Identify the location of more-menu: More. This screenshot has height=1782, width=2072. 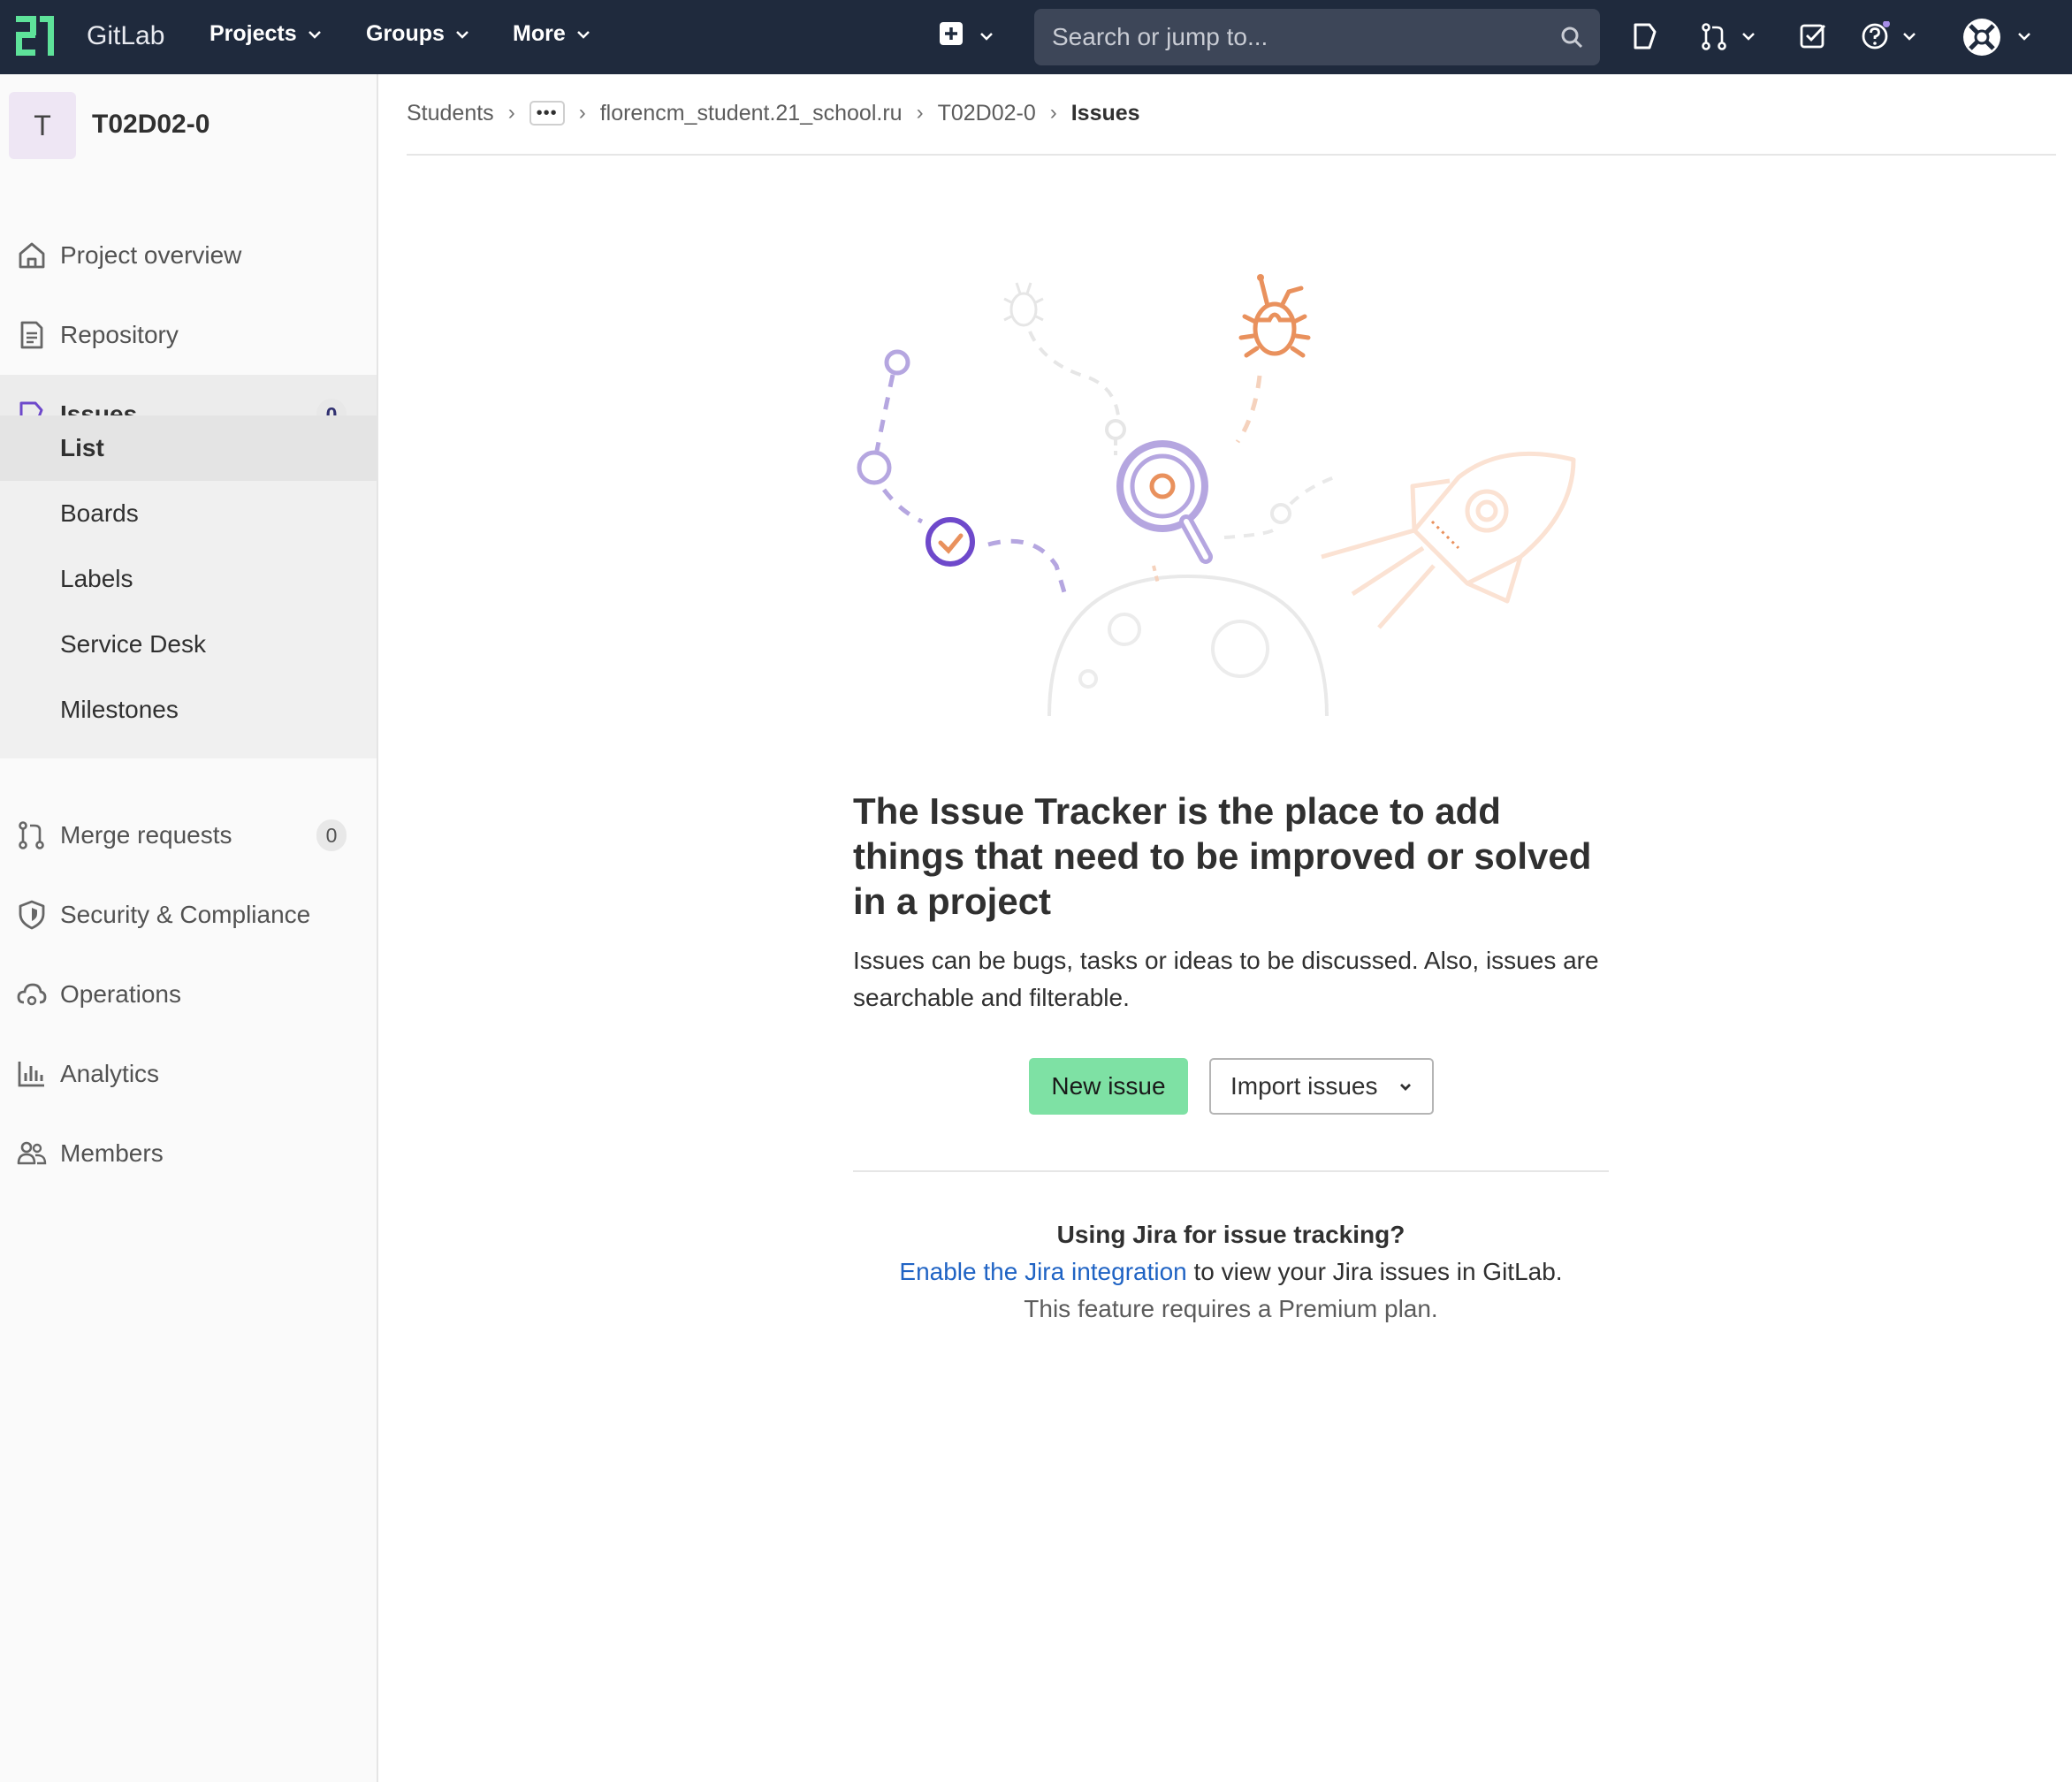
(551, 34).